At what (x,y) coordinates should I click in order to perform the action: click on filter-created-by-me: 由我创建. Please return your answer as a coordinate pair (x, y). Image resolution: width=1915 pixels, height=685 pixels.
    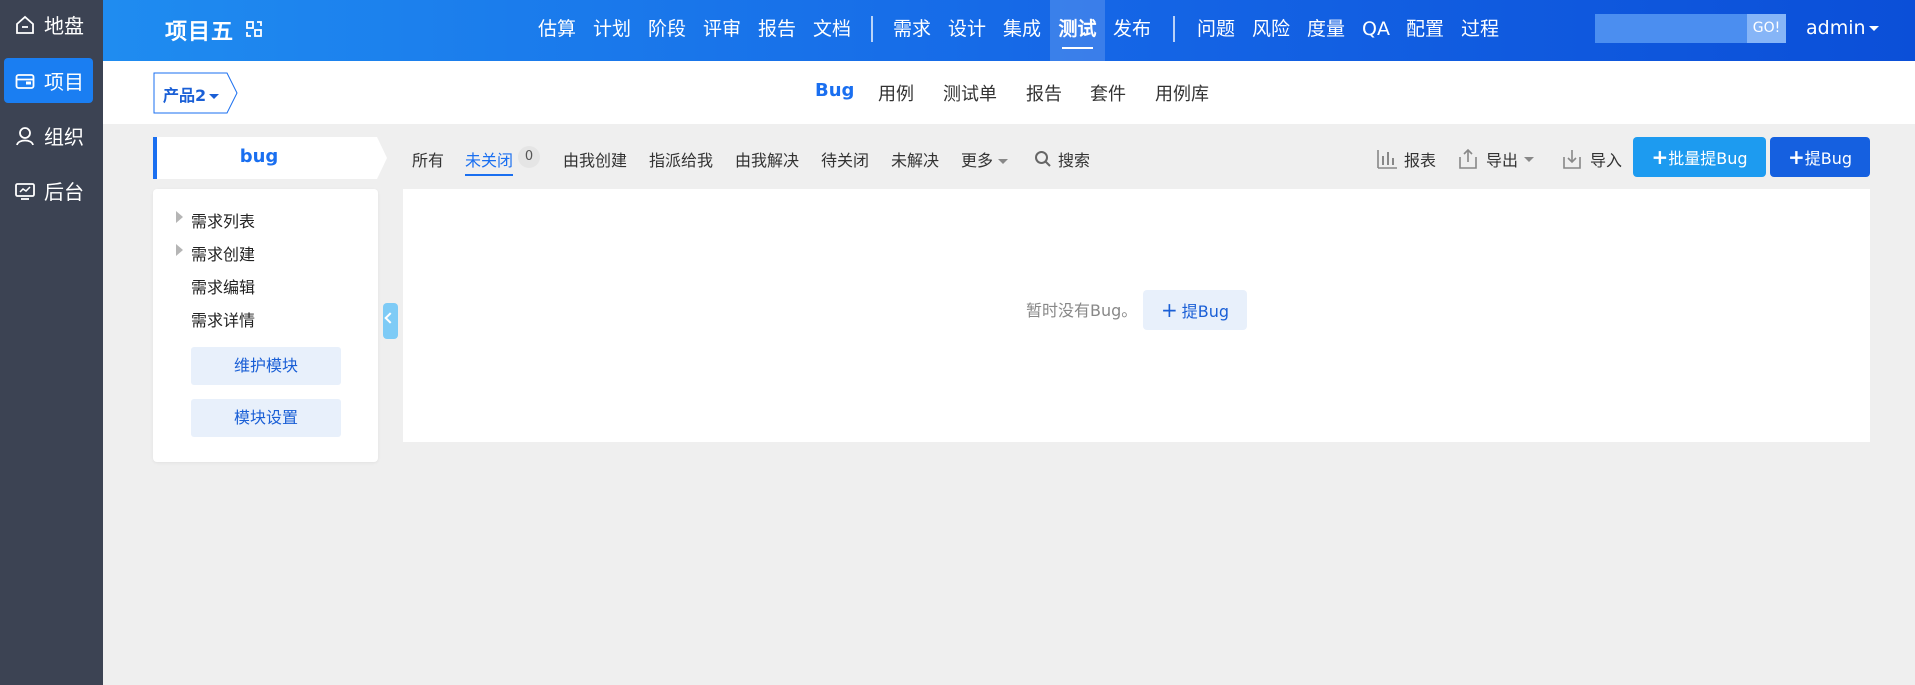
    Looking at the image, I should click on (595, 159).